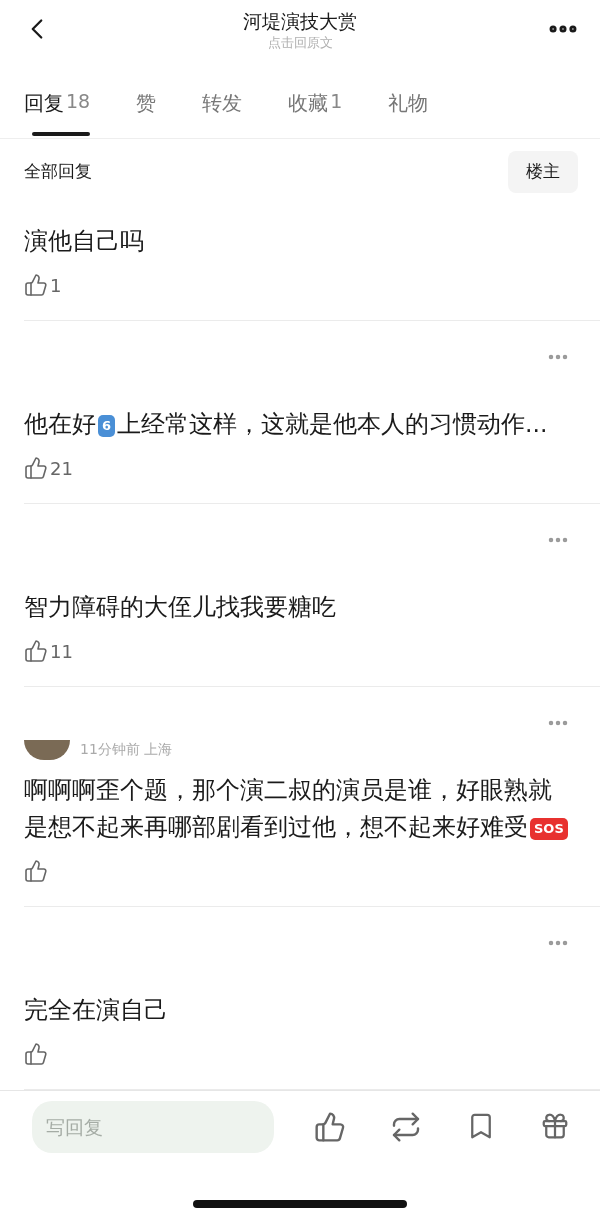 This screenshot has width=600, height=1225. I want to click on like-count: 1, so click(56, 285).